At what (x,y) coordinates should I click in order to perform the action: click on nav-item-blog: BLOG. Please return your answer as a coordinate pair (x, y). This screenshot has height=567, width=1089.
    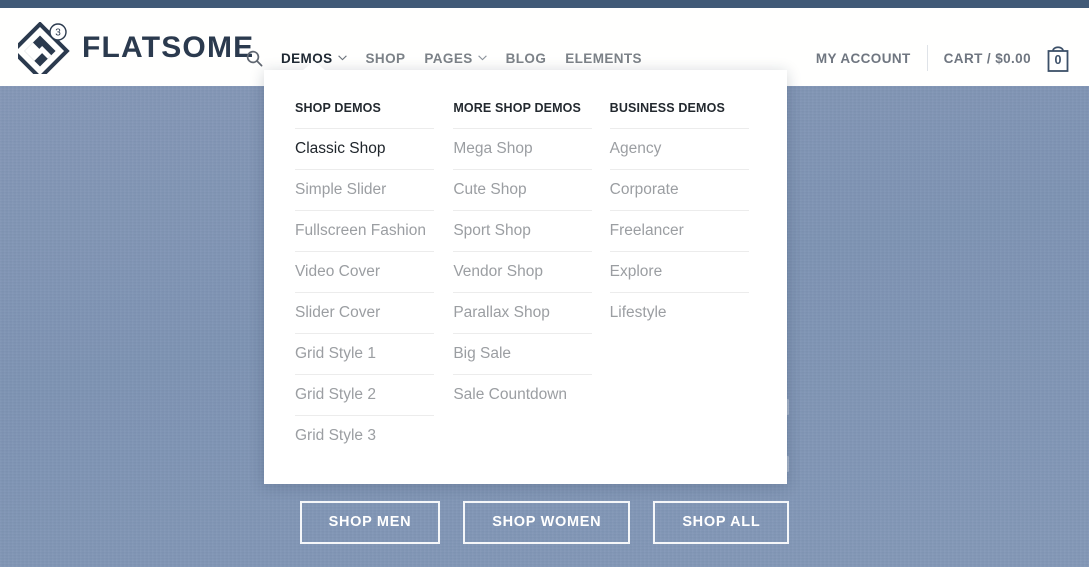
    Looking at the image, I should click on (526, 58).